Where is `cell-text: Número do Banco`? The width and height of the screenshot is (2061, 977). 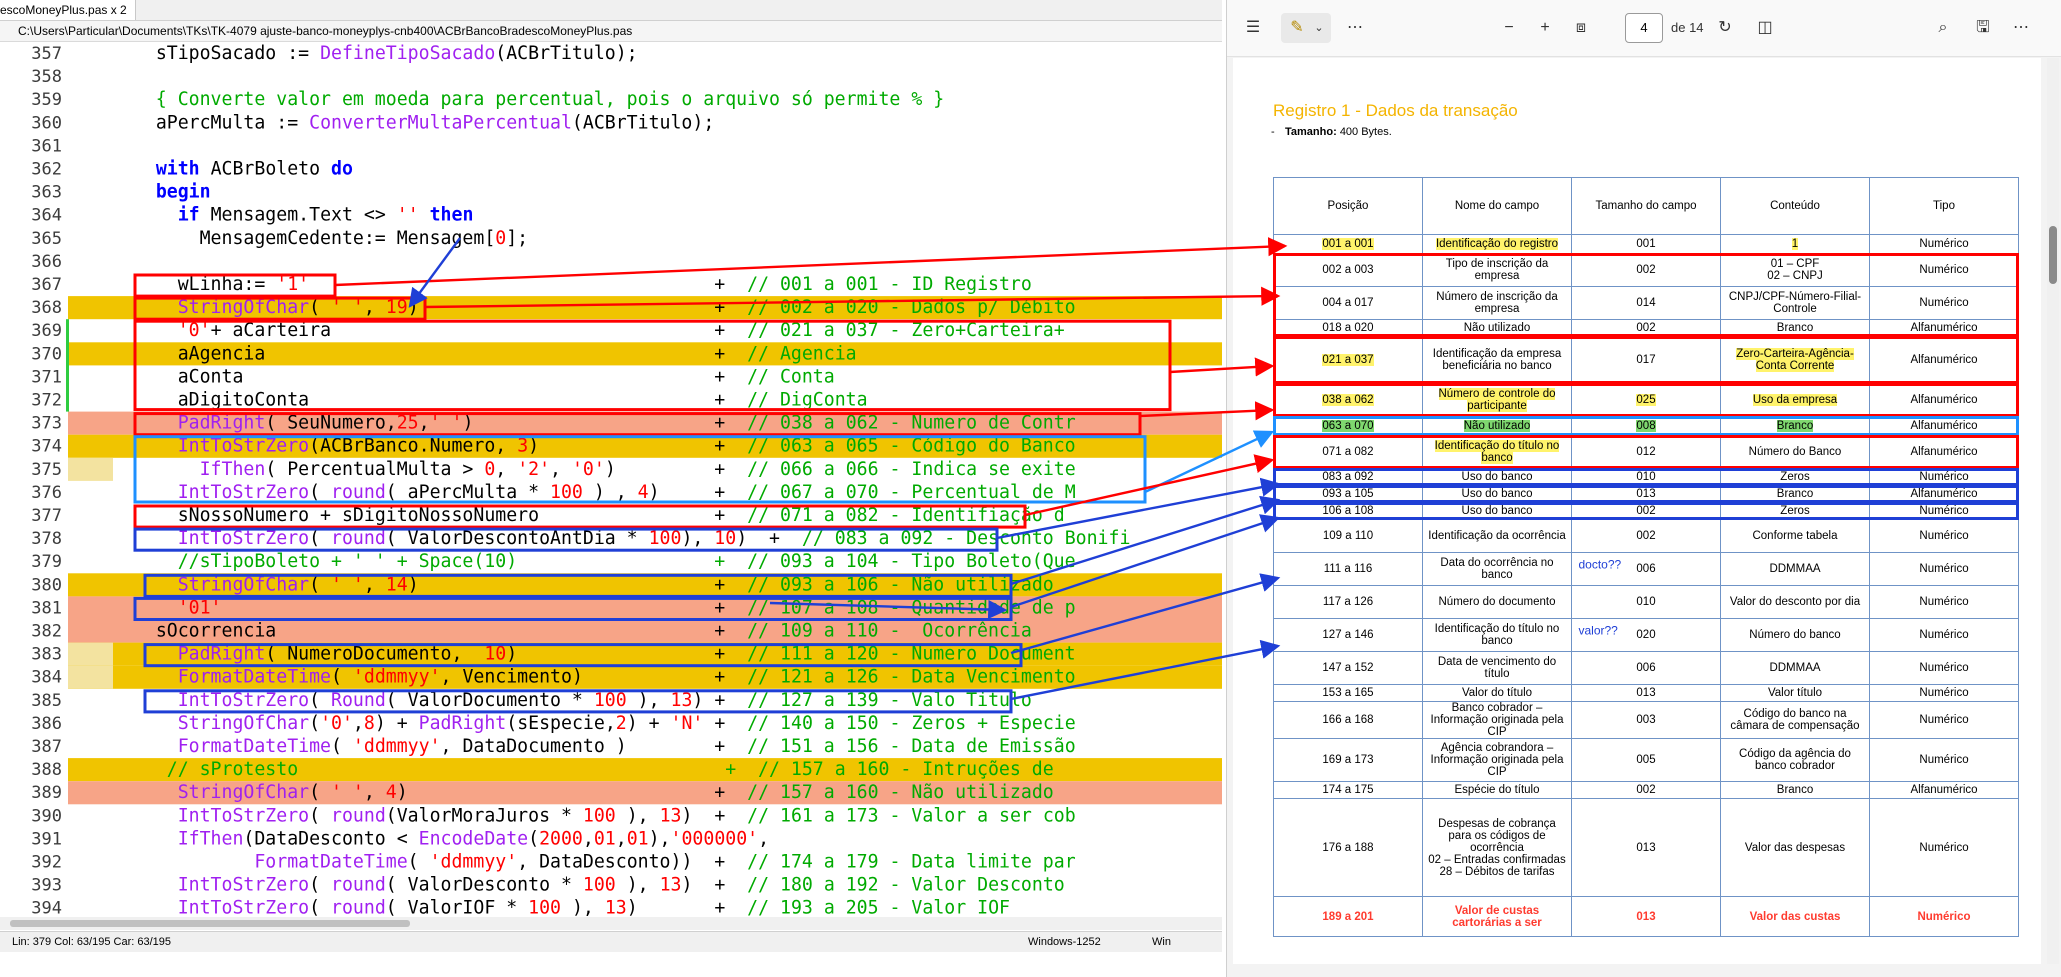 cell-text: Número do Banco is located at coordinates (1795, 452).